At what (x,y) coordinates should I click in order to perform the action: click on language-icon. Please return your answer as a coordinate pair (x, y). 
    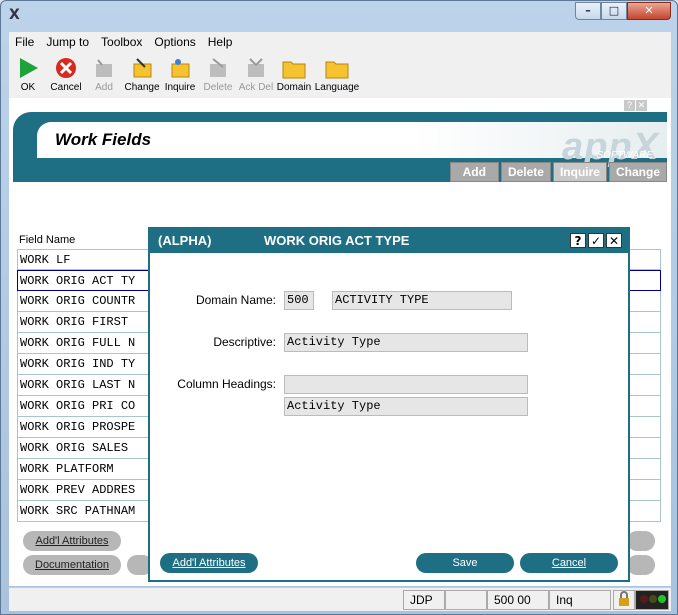
    Looking at the image, I should click on (337, 68).